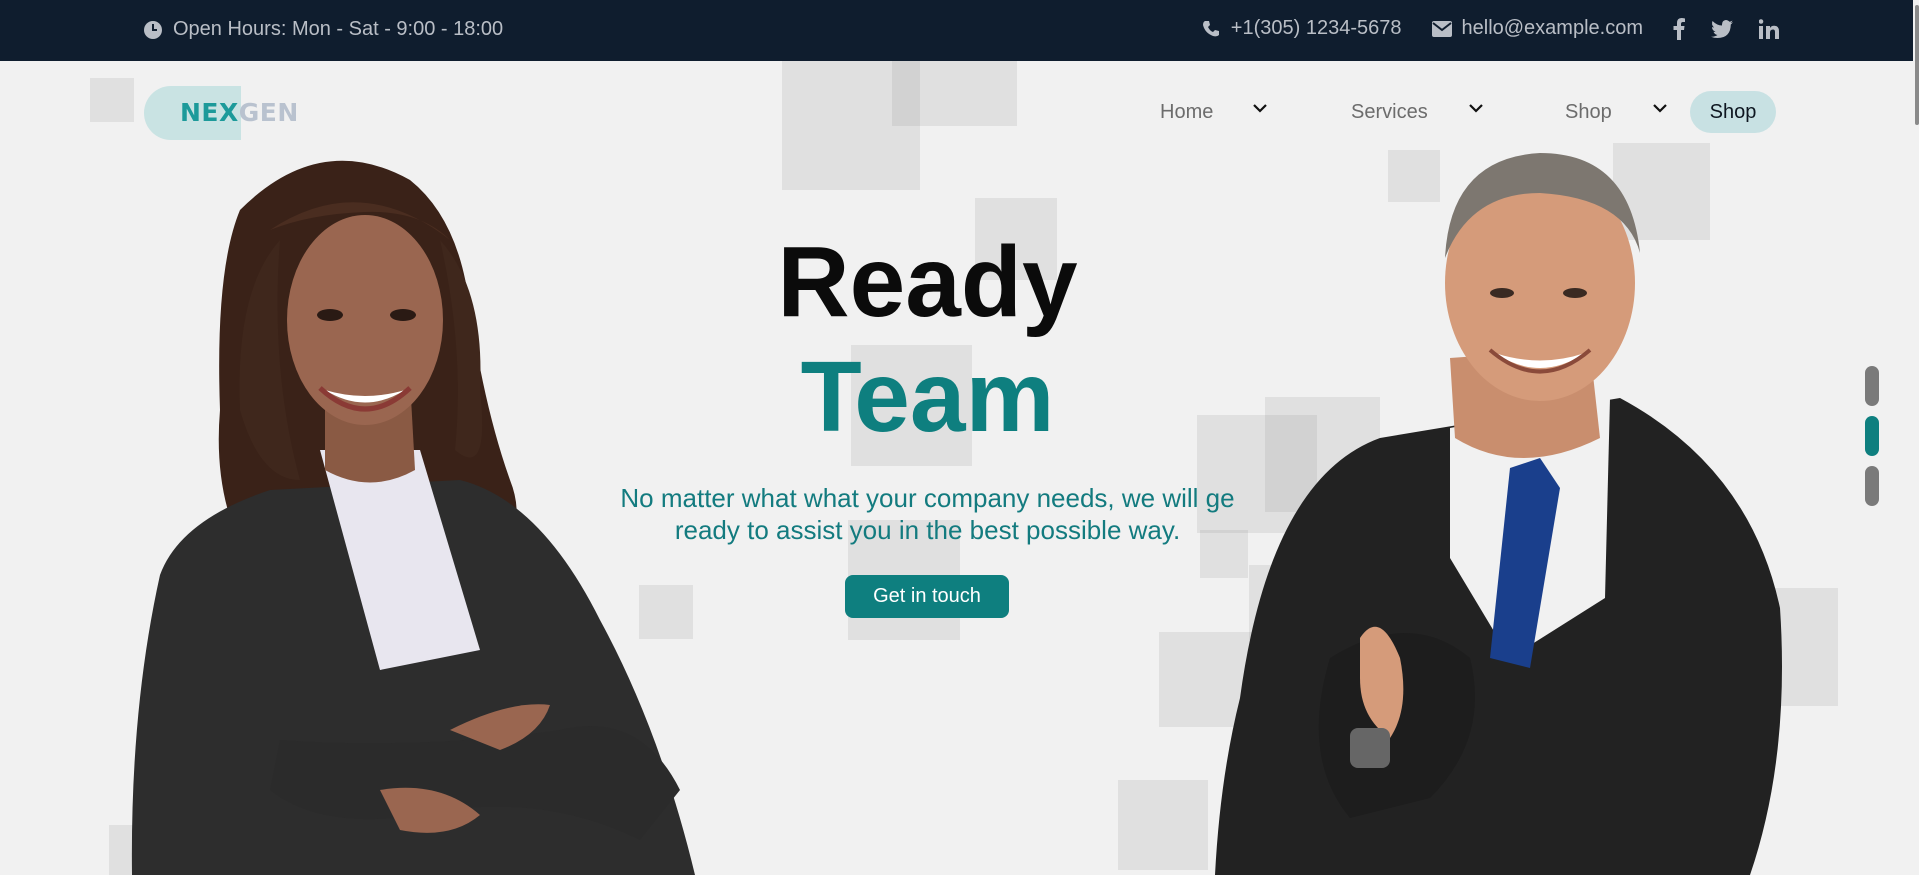 This screenshot has height=875, width=1919. I want to click on envelope-icon, so click(1441, 28).